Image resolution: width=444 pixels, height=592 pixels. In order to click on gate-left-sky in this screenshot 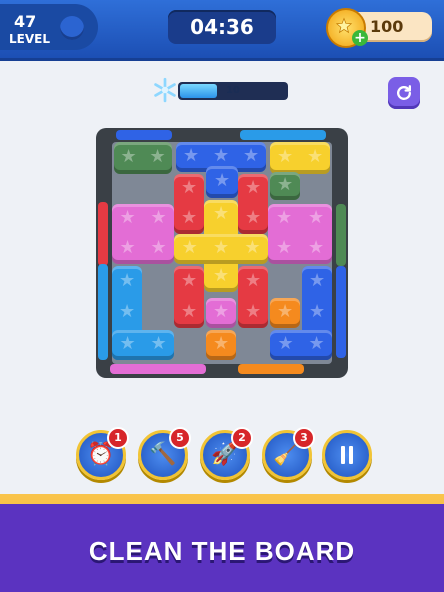, I will do `click(103, 312)`.